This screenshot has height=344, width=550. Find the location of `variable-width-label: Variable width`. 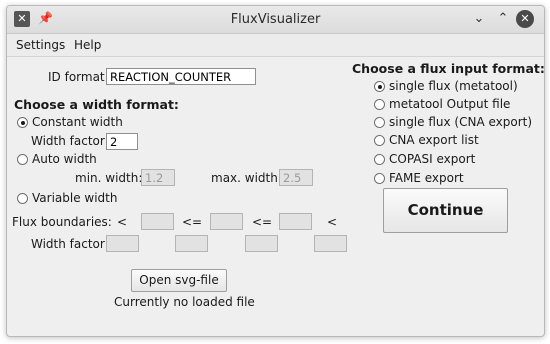

variable-width-label: Variable width is located at coordinates (75, 198).